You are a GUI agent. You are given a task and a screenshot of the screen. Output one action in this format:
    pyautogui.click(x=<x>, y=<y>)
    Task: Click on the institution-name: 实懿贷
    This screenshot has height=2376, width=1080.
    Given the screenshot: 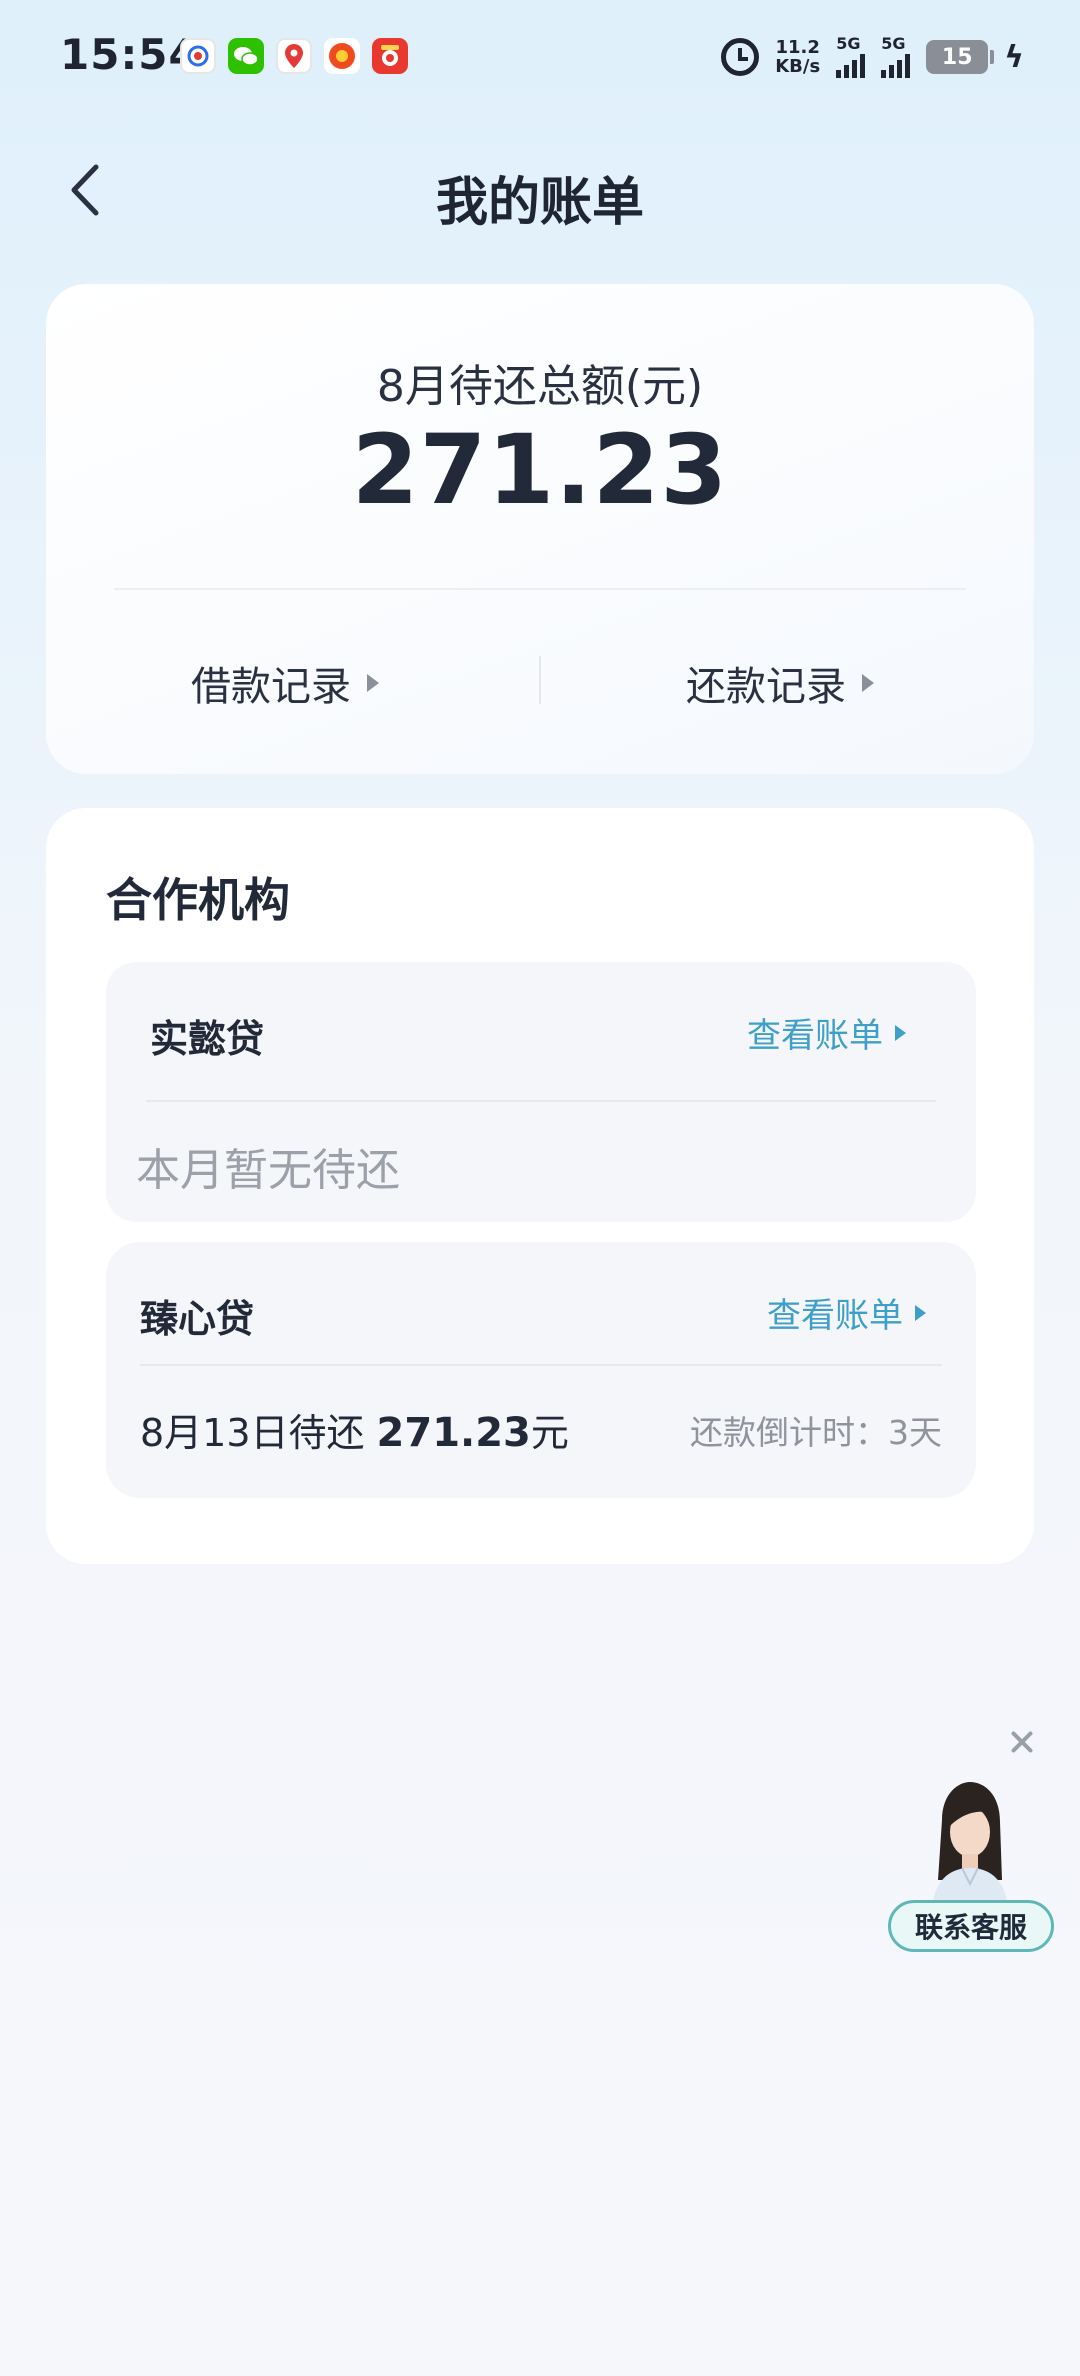 What is the action you would take?
    pyautogui.click(x=207, y=1039)
    